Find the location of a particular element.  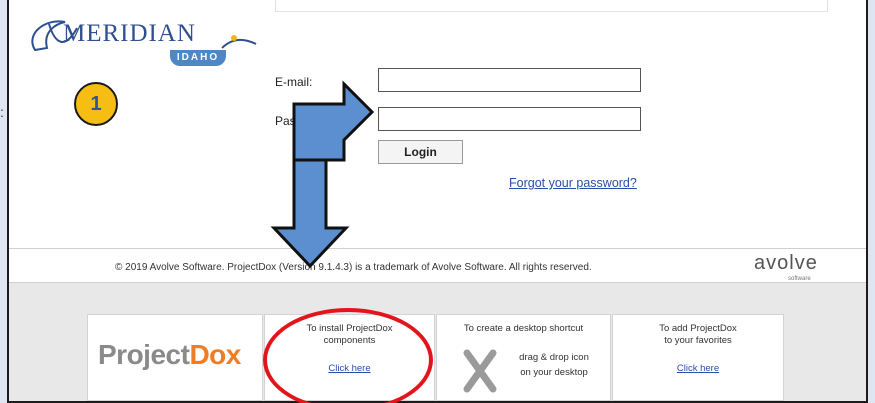

projectdox-logo-dox: Dox is located at coordinates (215, 354).